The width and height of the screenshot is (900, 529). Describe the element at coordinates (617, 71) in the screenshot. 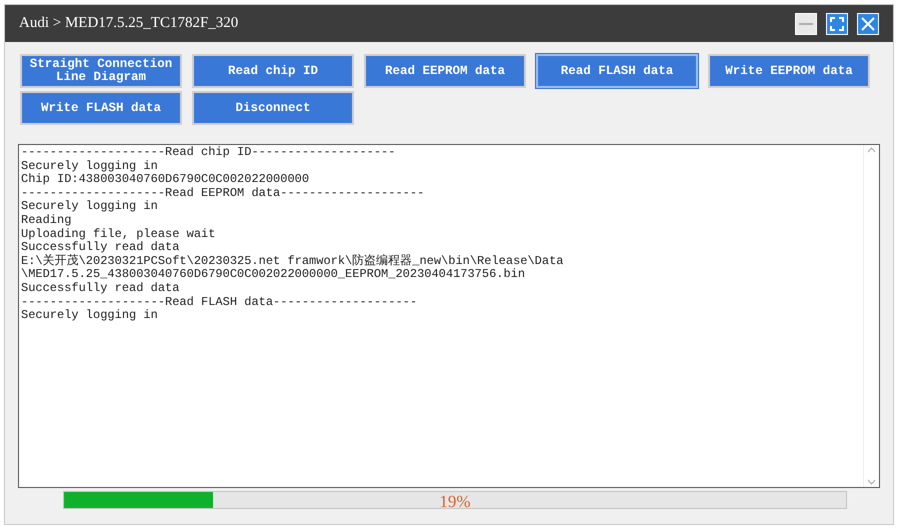

I see `action-button: Read FLASH data` at that location.